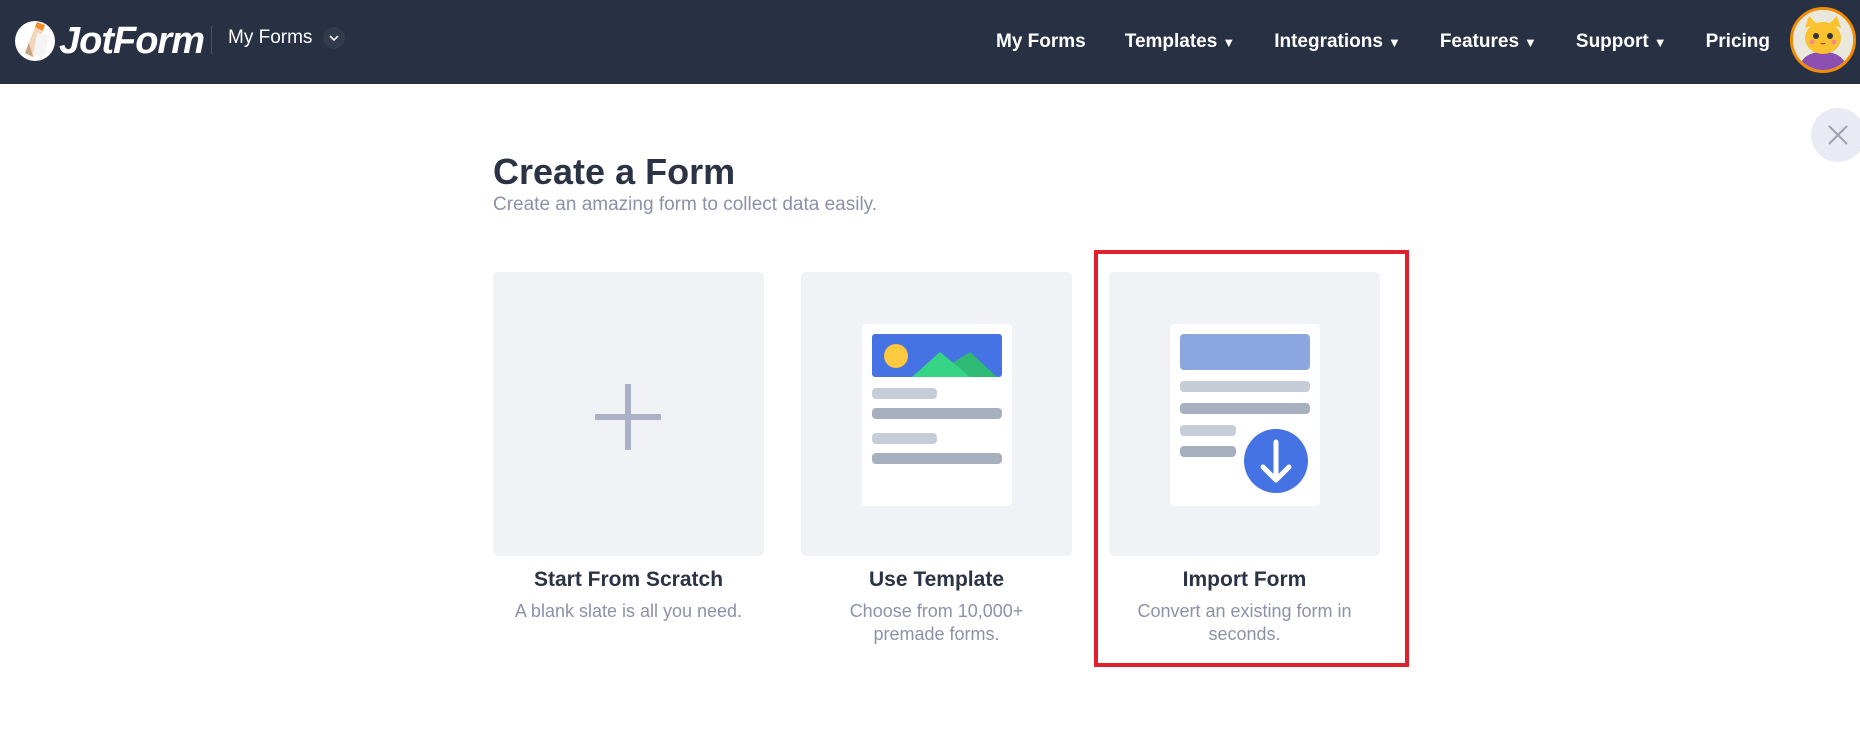 This screenshot has width=1860, height=743. Describe the element at coordinates (334, 38) in the screenshot. I see `chevron-down-icon` at that location.